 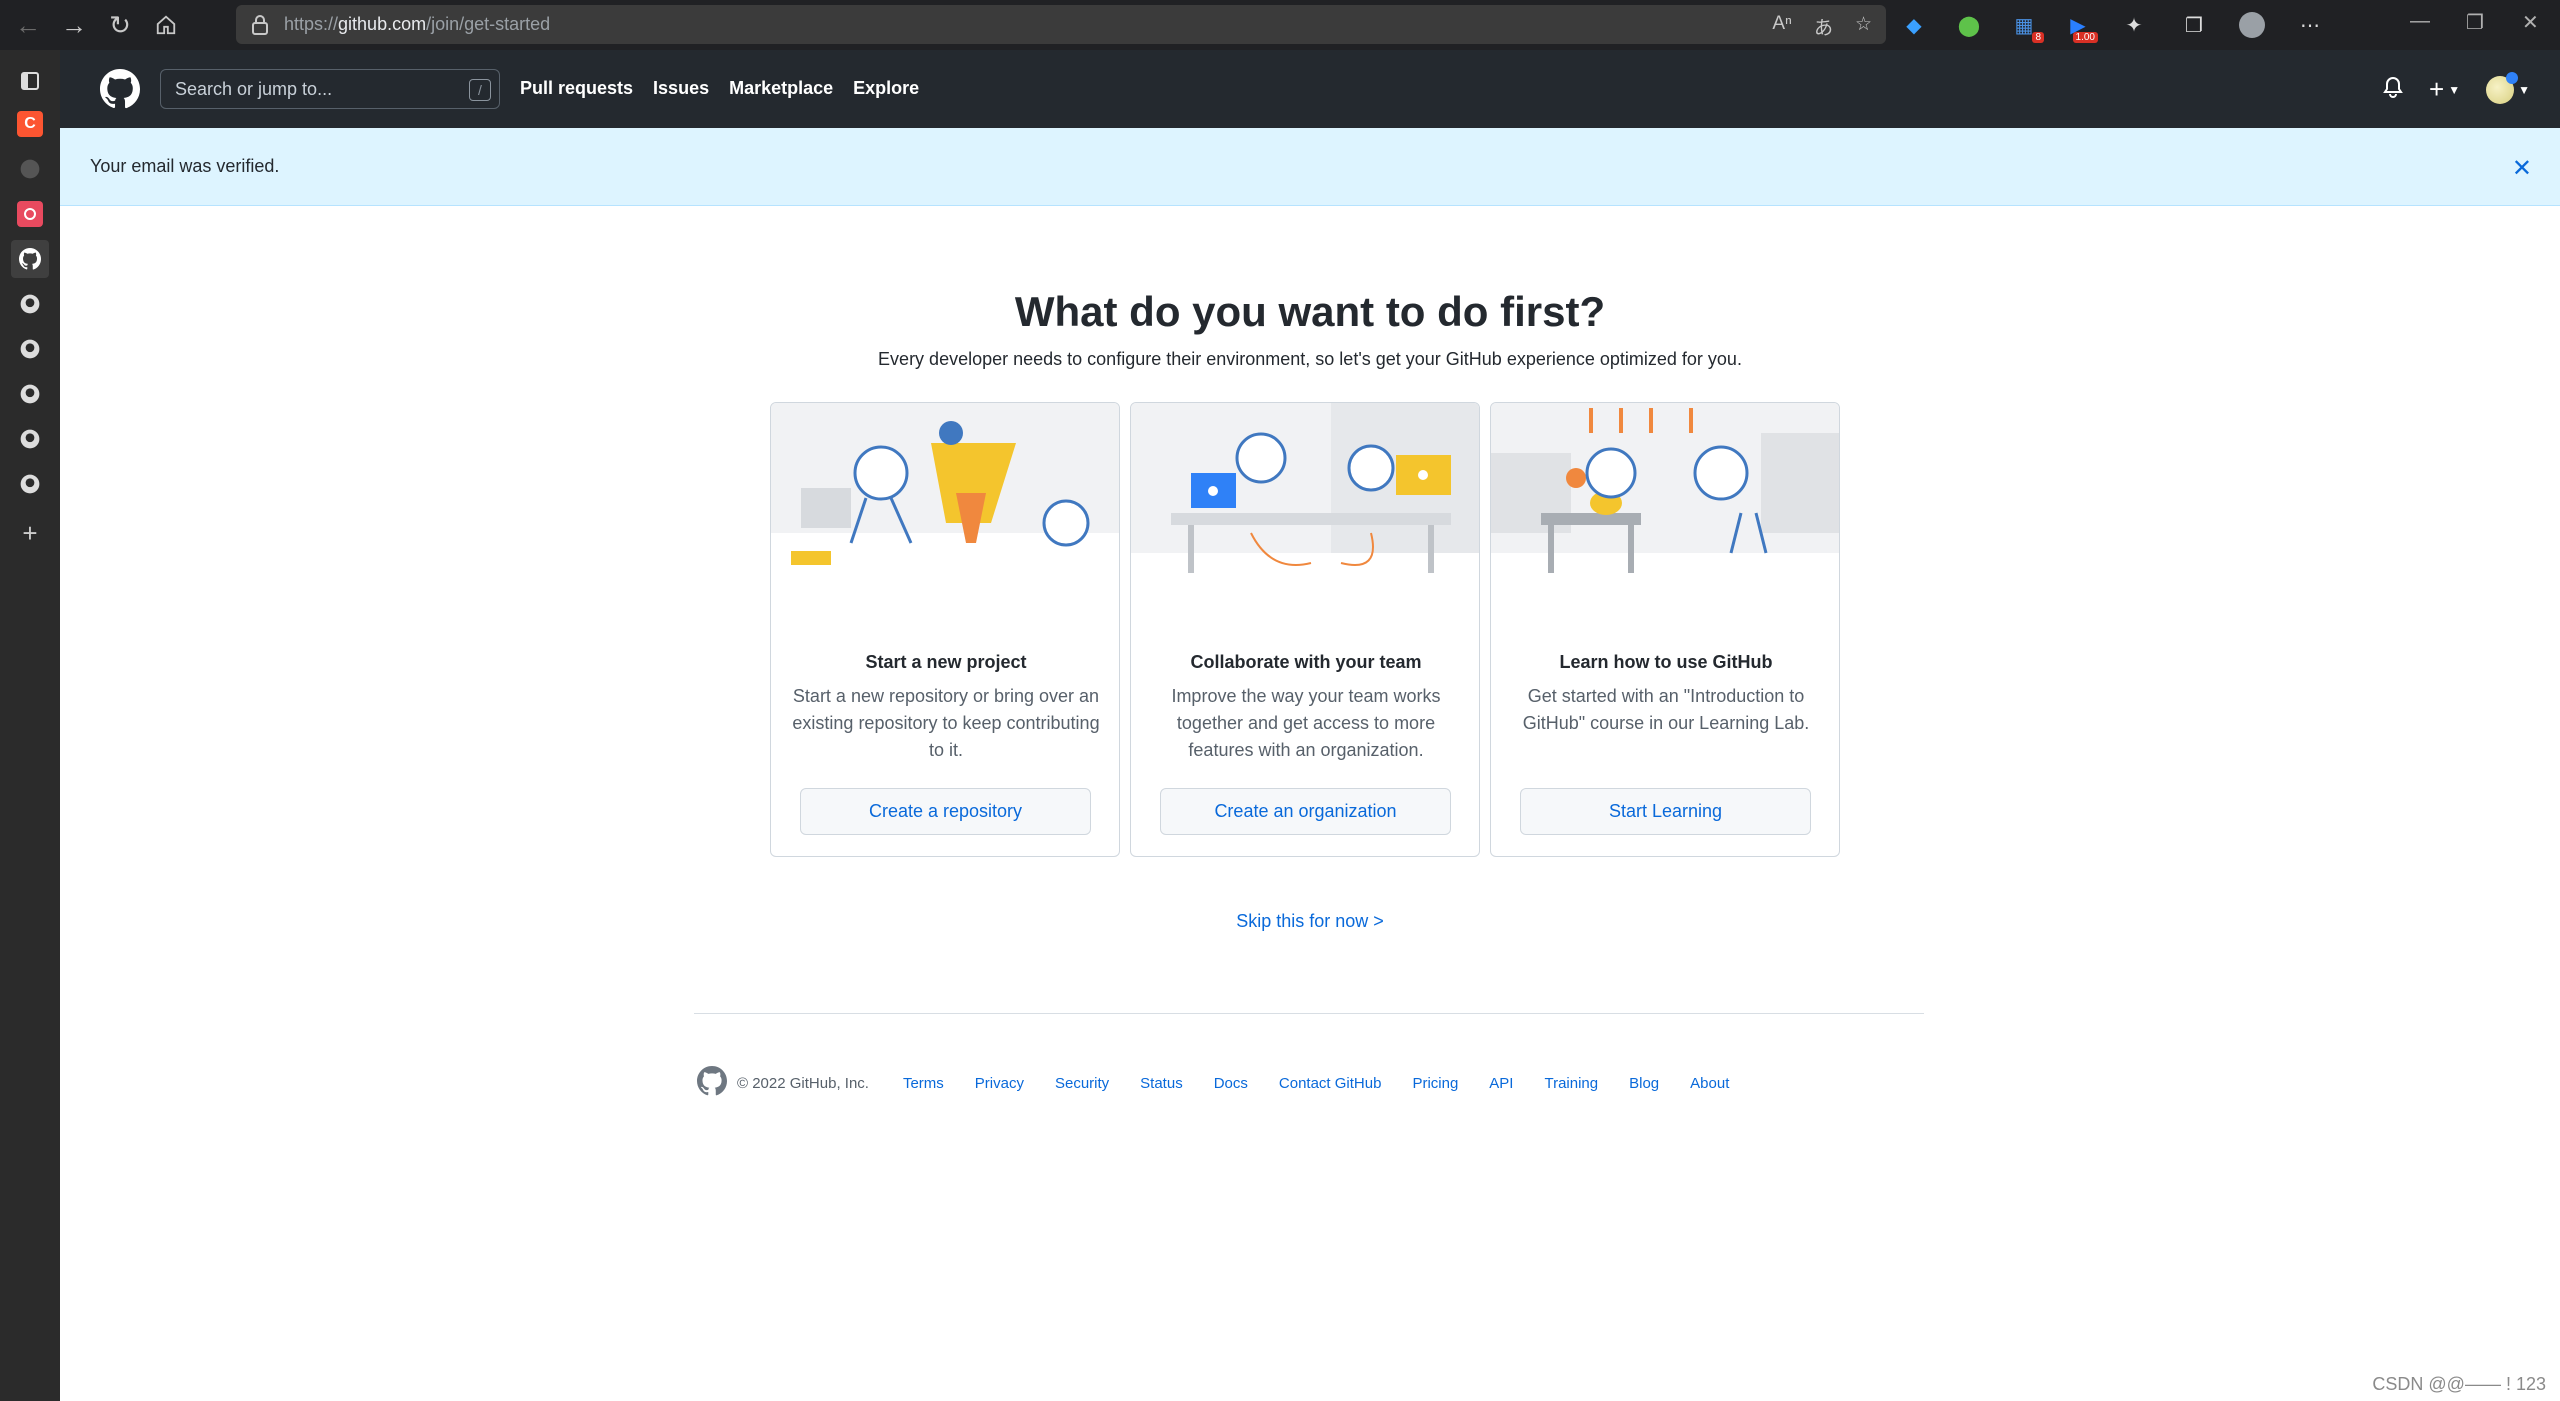 I want to click on red-tab-icon, so click(x=30, y=214).